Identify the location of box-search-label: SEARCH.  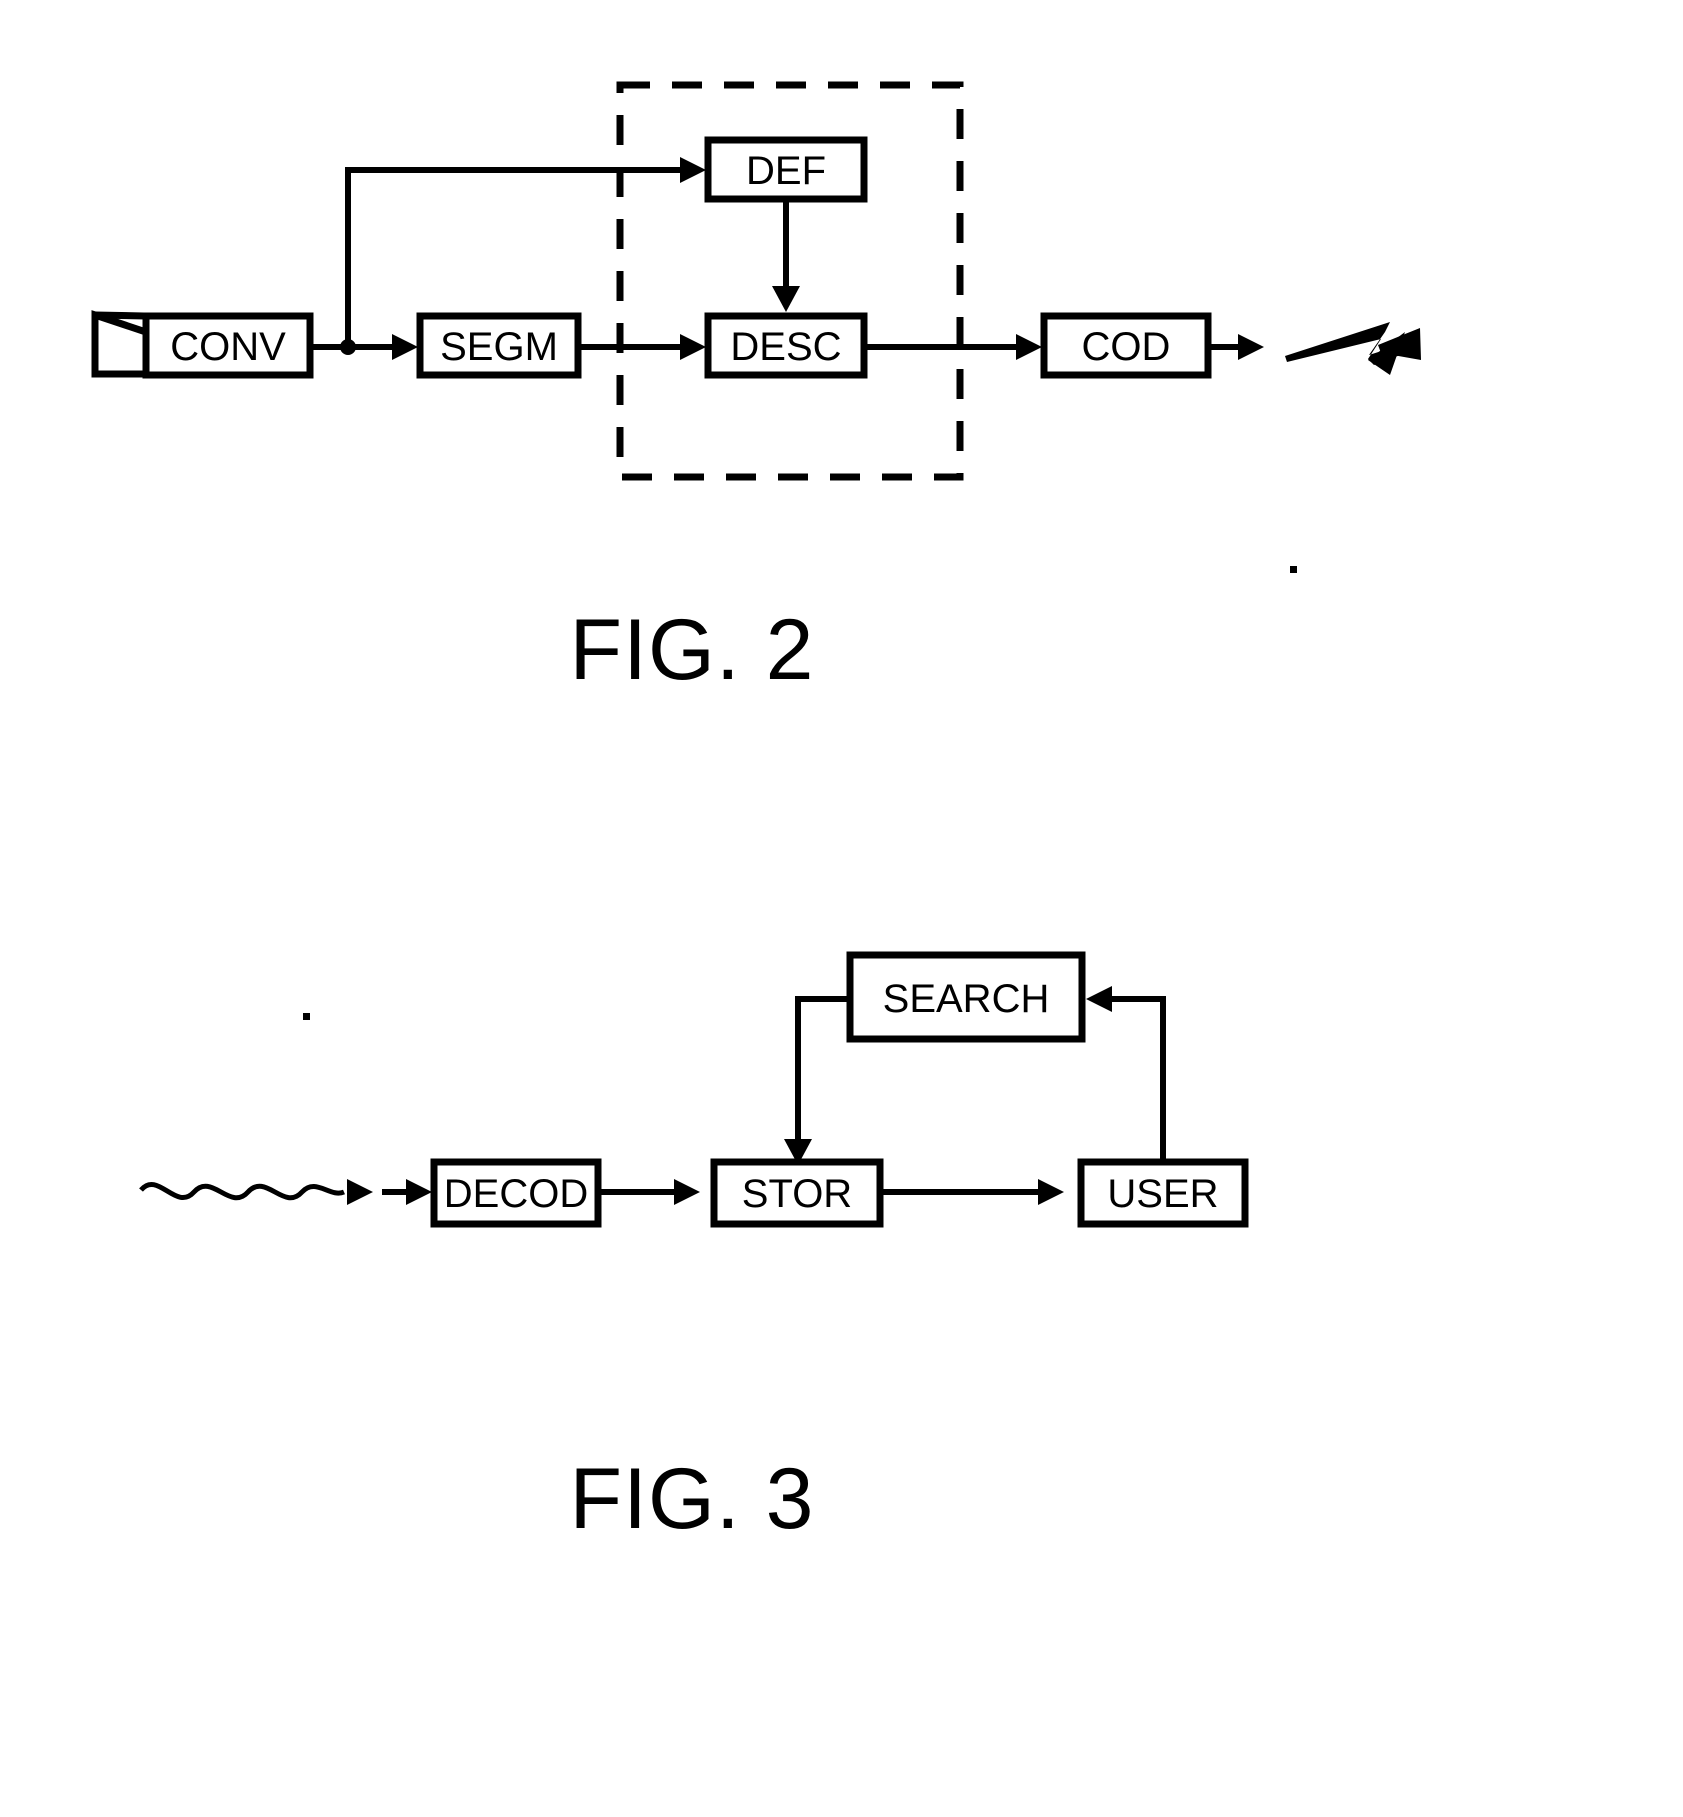
(966, 999).